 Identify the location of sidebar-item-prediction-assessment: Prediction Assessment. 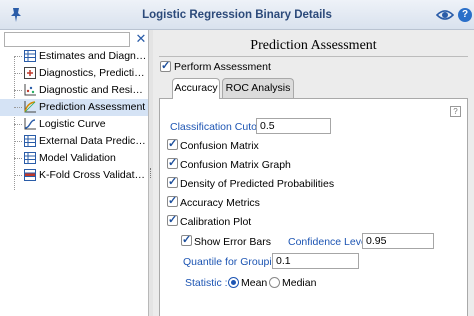
(74, 107).